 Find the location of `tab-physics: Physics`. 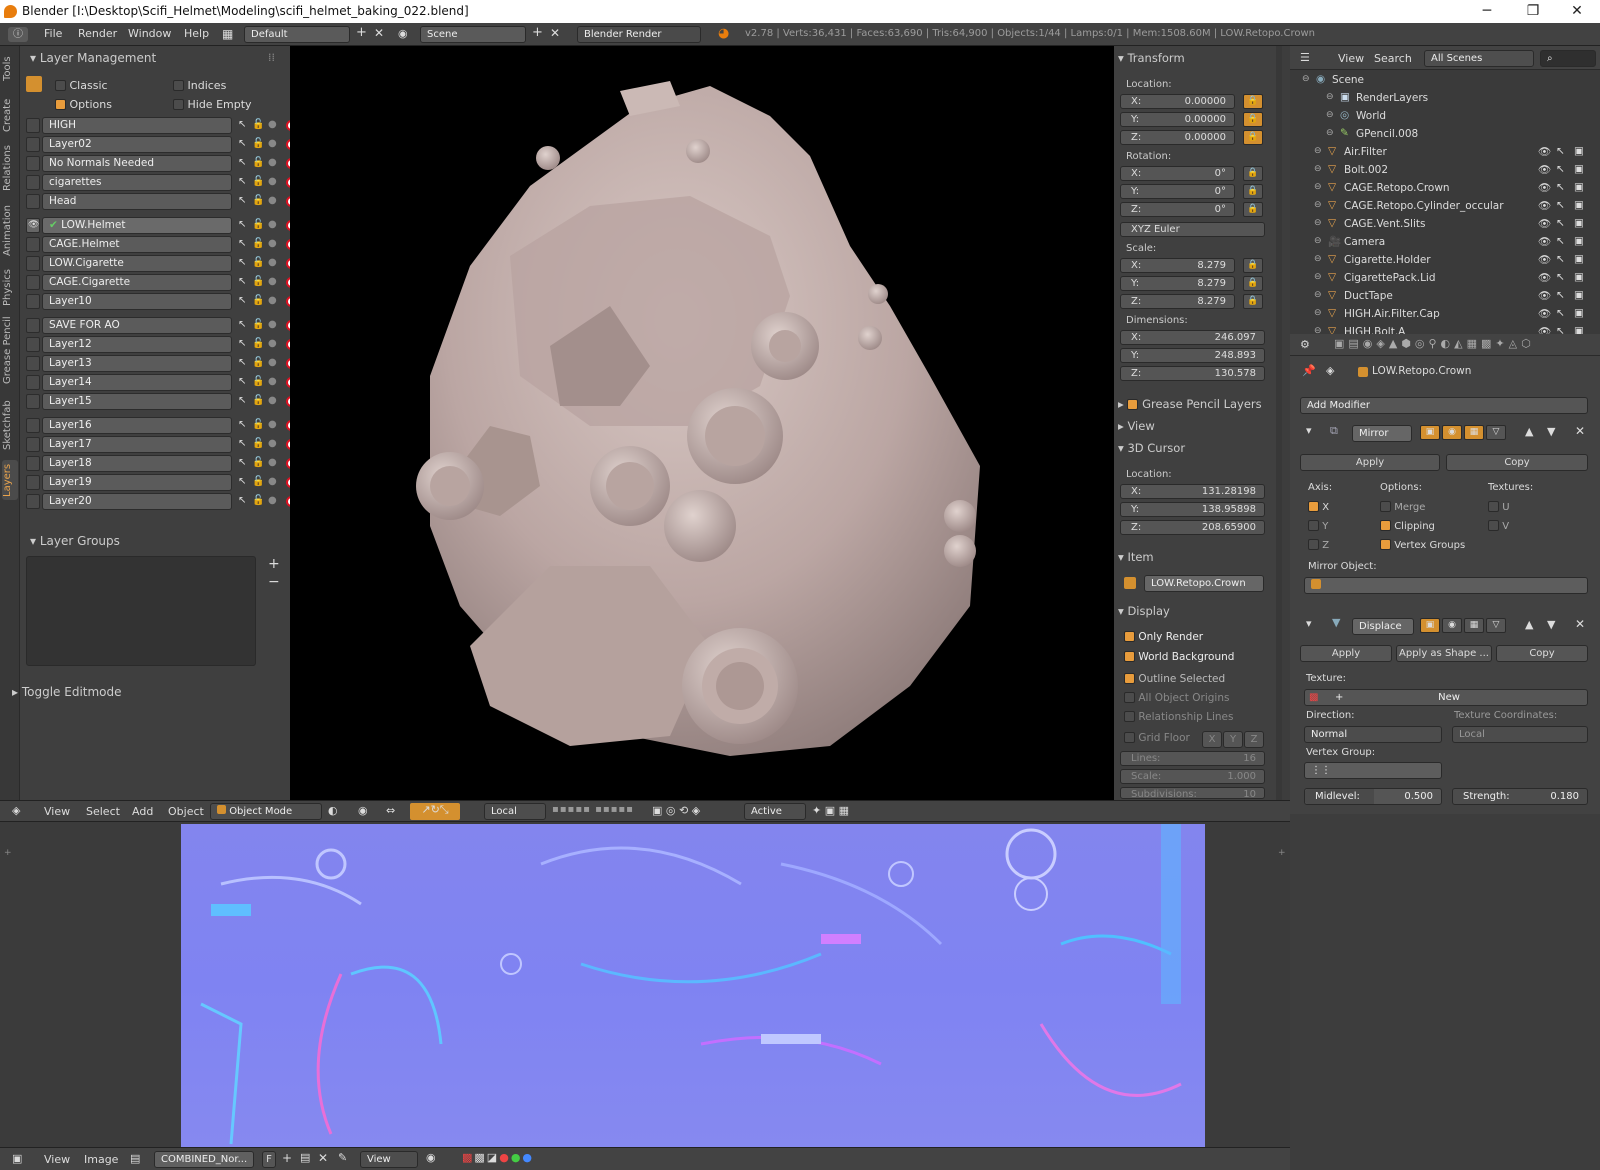

tab-physics: Physics is located at coordinates (10, 288).